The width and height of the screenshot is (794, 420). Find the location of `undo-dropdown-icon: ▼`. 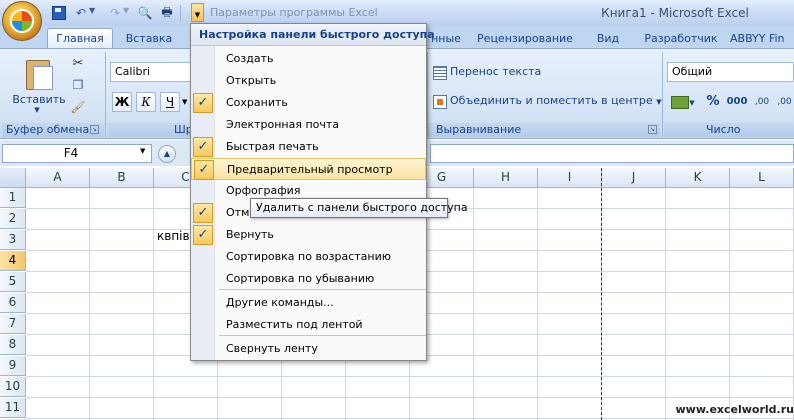

undo-dropdown-icon: ▼ is located at coordinates (93, 10).